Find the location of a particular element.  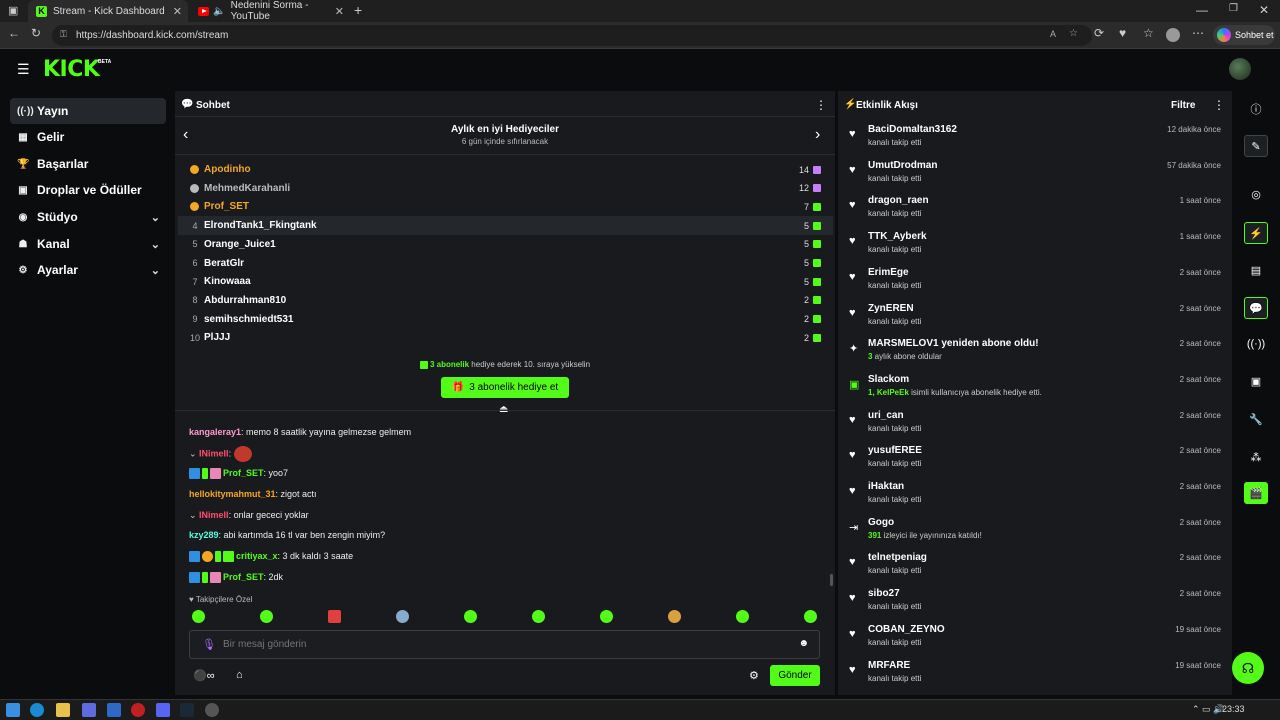

activity-user: MRFARE is located at coordinates (889, 665).